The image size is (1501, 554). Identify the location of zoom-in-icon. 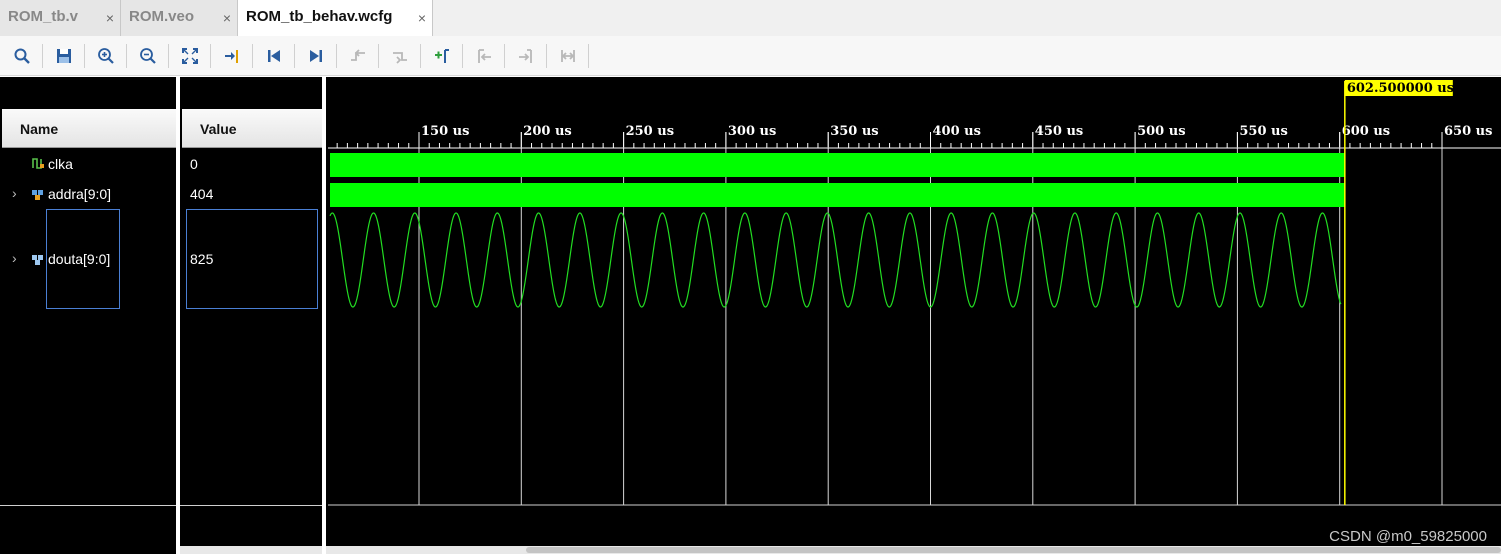
(106, 56).